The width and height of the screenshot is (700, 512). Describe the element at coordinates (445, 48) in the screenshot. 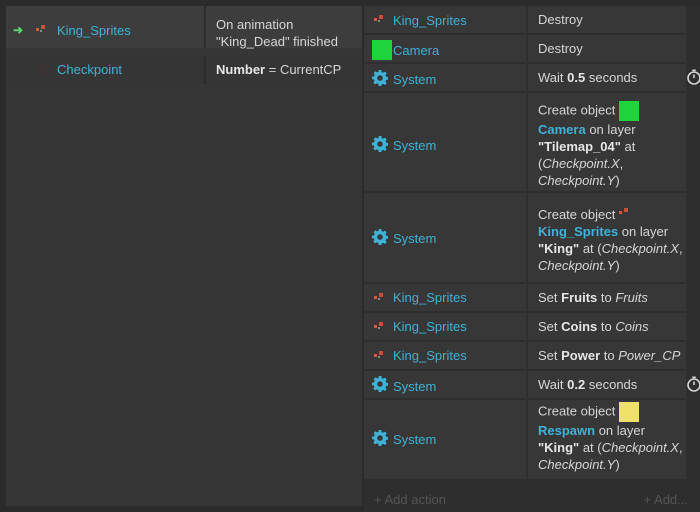

I see `action-object-cell: Camera` at that location.